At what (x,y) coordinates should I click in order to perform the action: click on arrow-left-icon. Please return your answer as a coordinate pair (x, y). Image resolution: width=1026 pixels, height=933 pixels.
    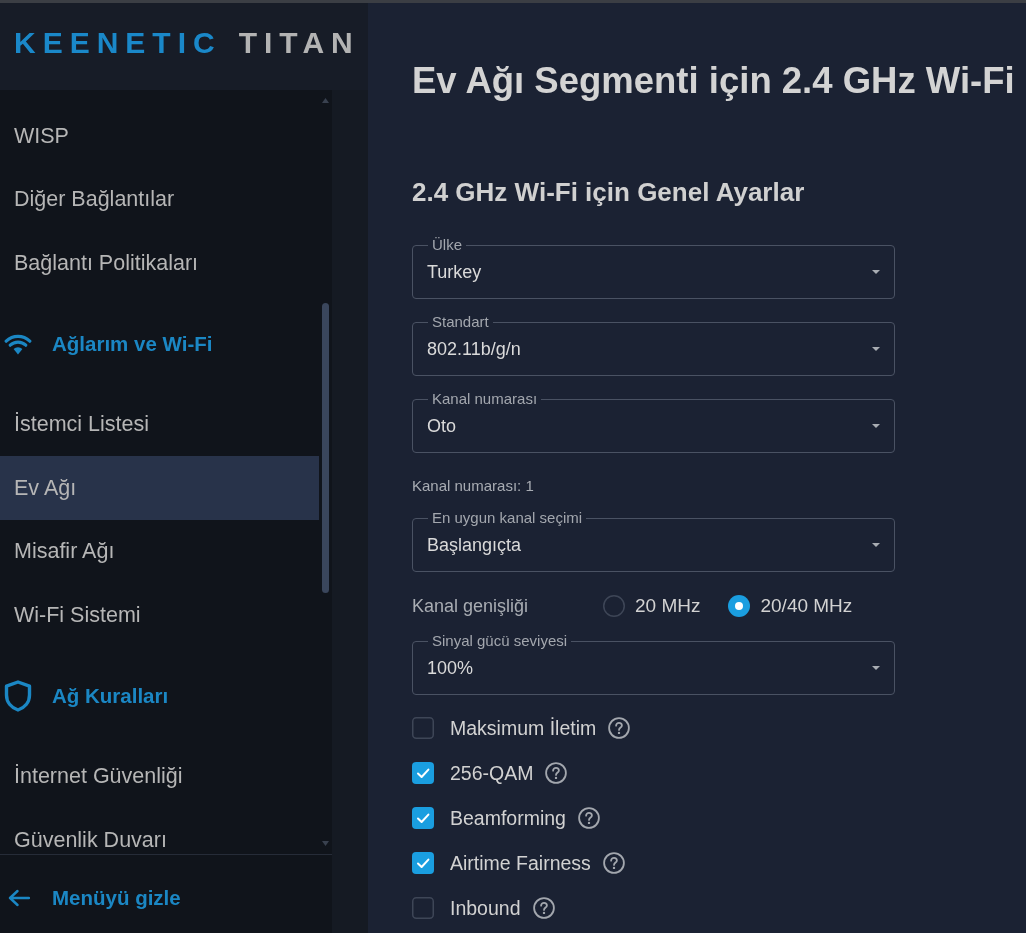
    Looking at the image, I should click on (19, 898).